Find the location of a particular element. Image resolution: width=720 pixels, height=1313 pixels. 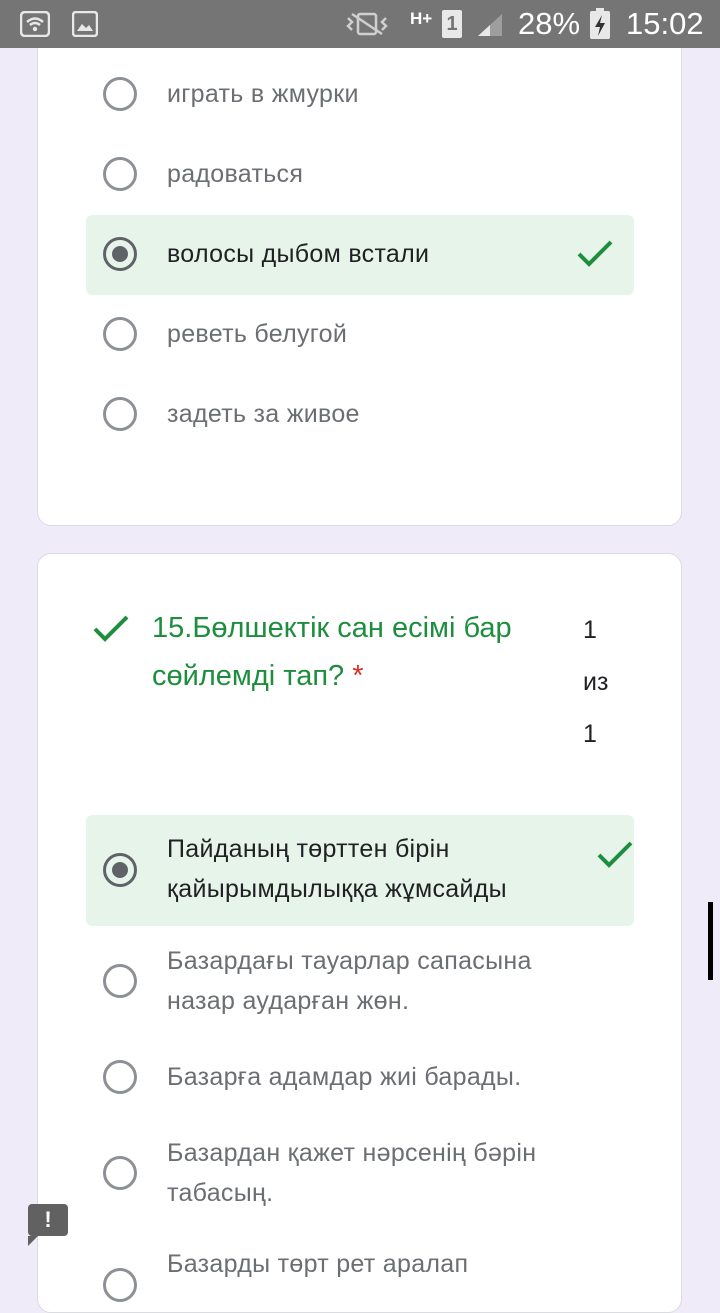

question-score: 1 из 1 is located at coordinates (595, 682).